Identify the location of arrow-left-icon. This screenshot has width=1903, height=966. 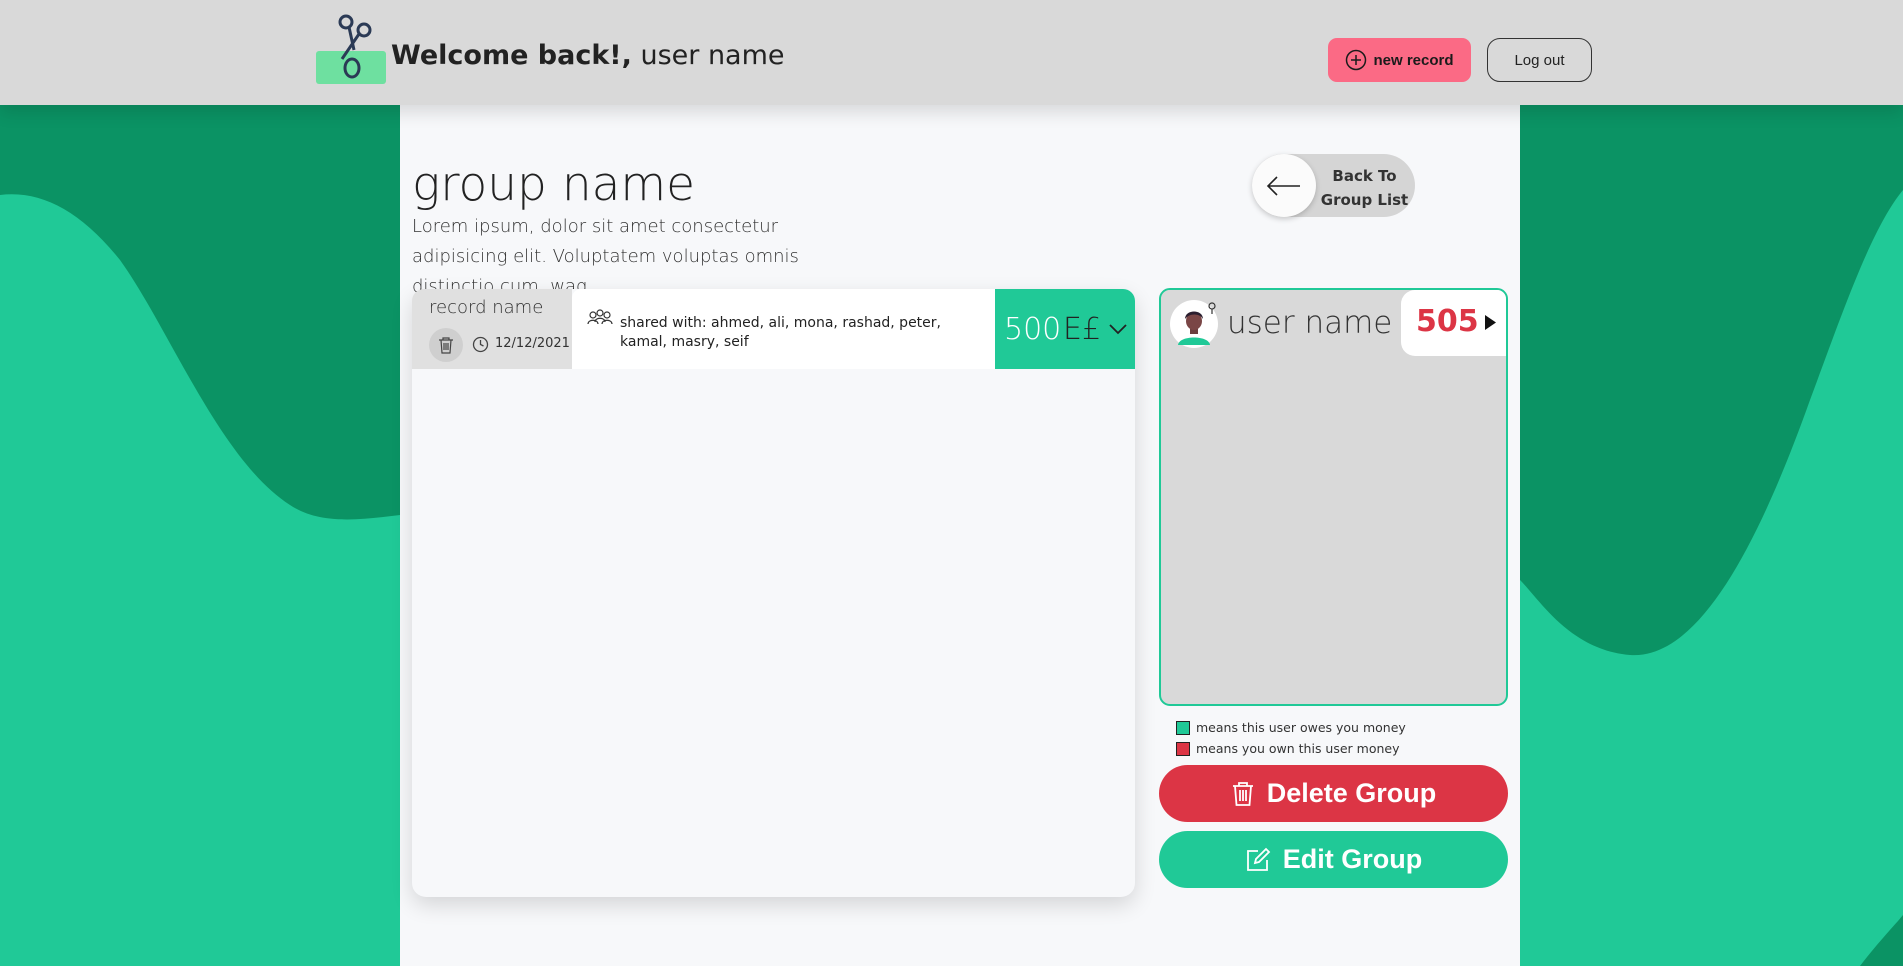
(1283, 185).